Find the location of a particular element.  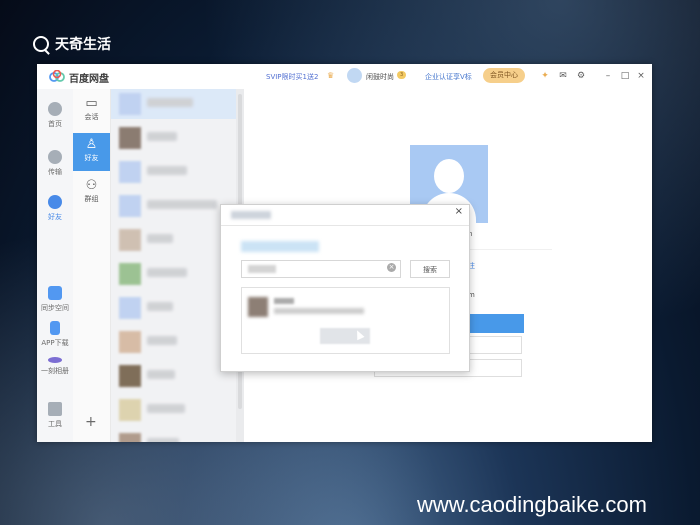

app-name: 百度网盘 is located at coordinates (89, 79).